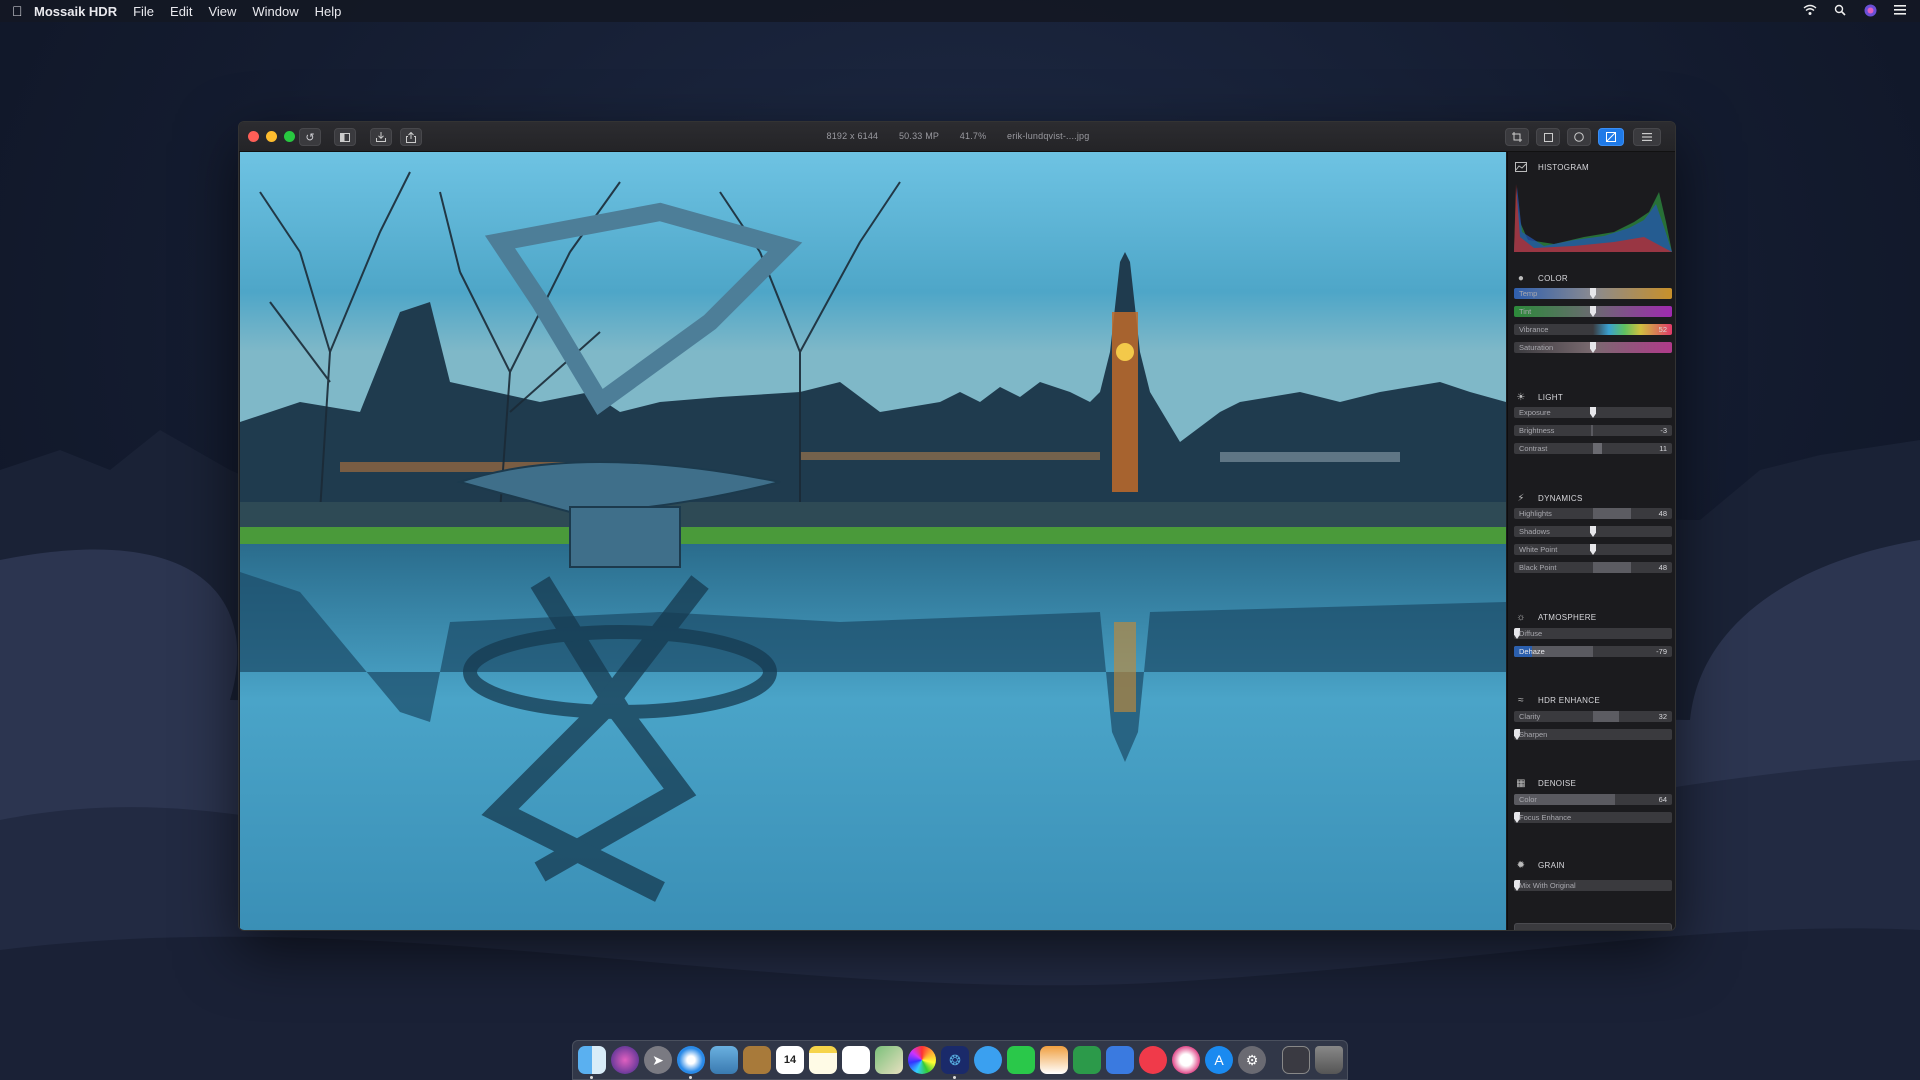 The height and width of the screenshot is (1080, 1920). I want to click on zoom-level: 41.7%, so click(973, 136).